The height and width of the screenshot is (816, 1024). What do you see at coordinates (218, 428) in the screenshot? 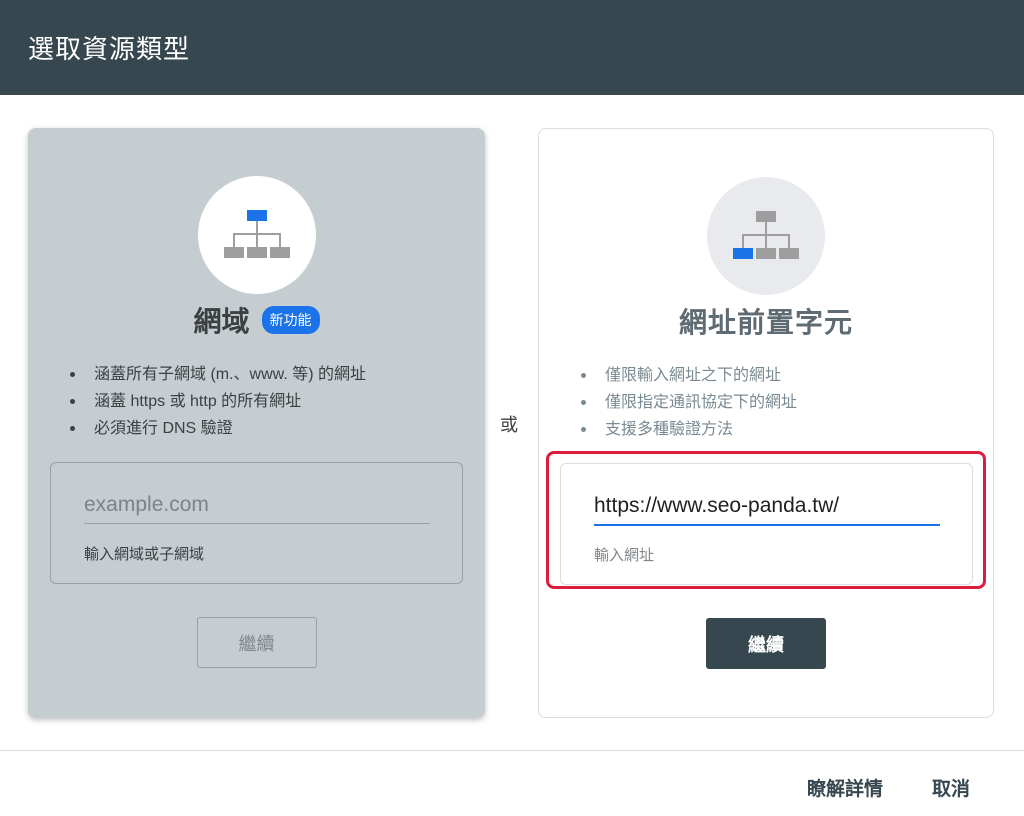
I see `list-item: 必須進行 DNS 驗證` at bounding box center [218, 428].